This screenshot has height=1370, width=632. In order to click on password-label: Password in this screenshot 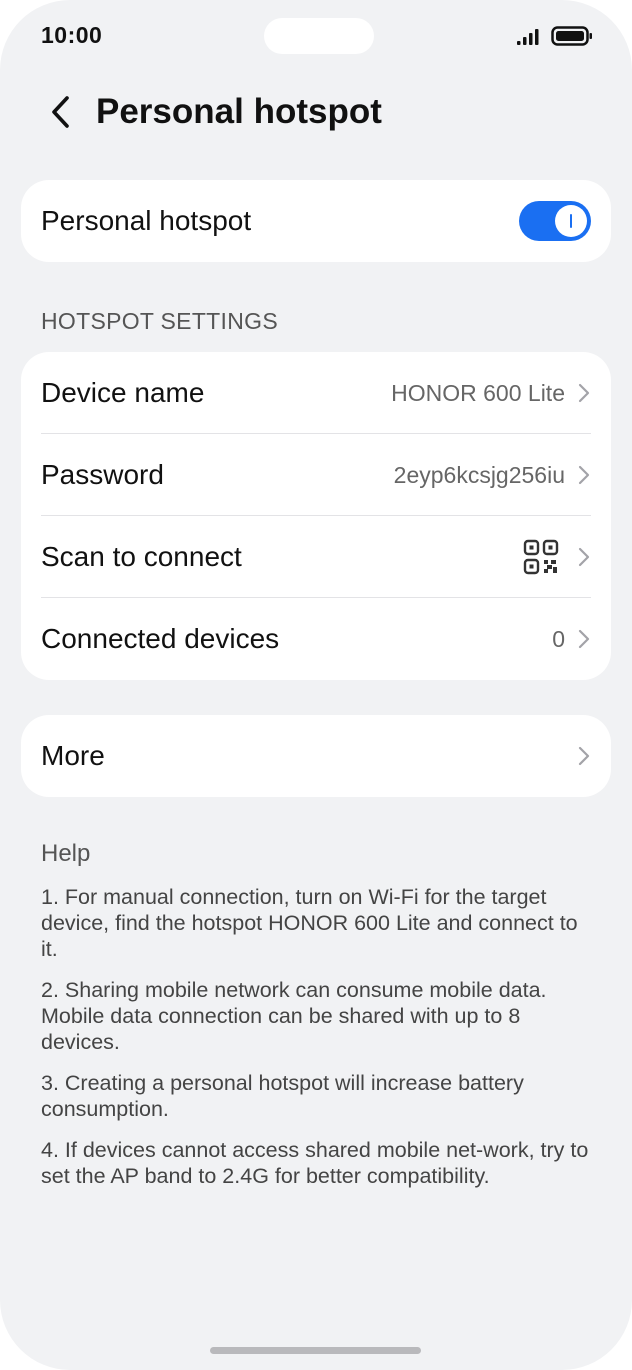, I will do `click(102, 474)`.